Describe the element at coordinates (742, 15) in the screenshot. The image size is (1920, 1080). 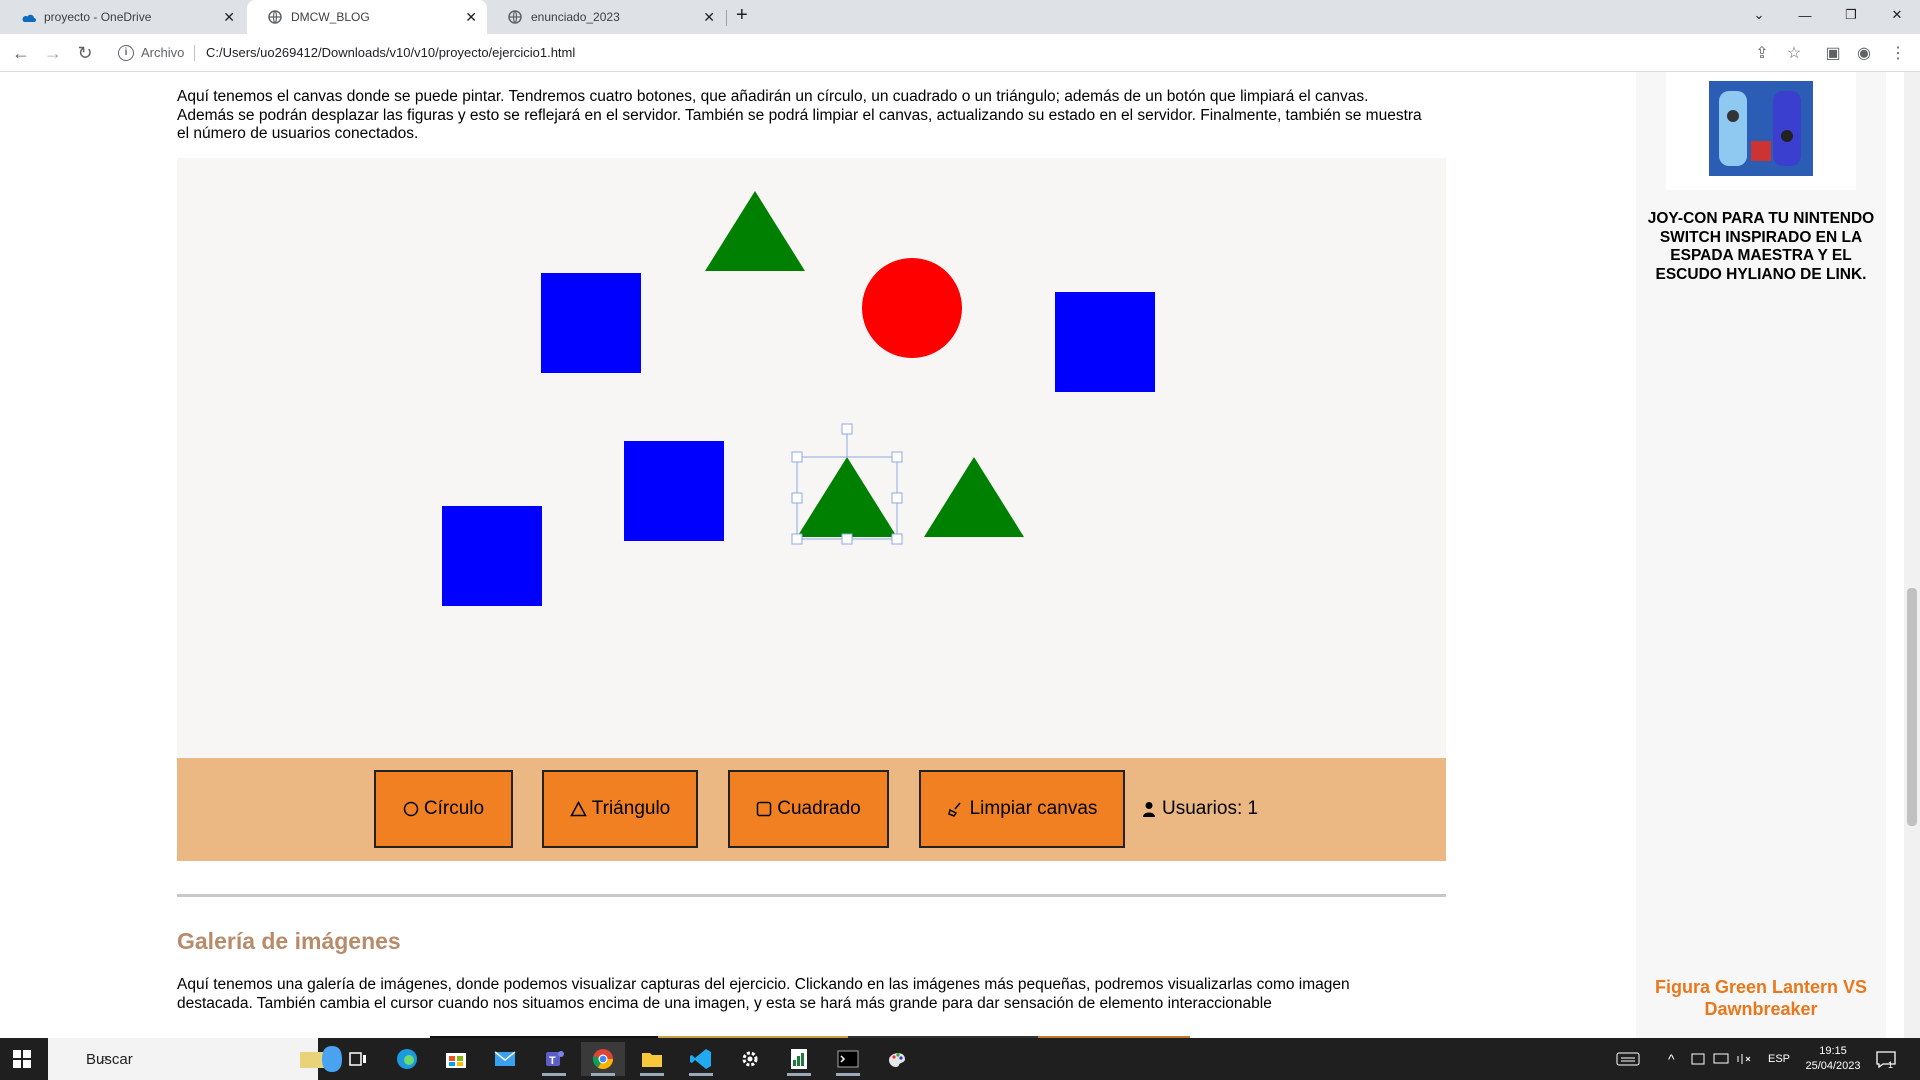
I see `new-tab-button: +` at that location.